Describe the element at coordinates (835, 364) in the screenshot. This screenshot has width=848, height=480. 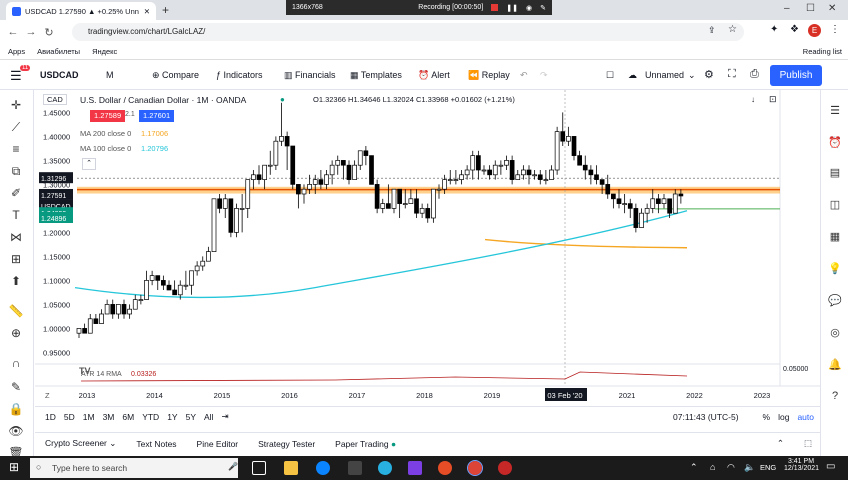
I see `notifications-icon: 🔔` at that location.